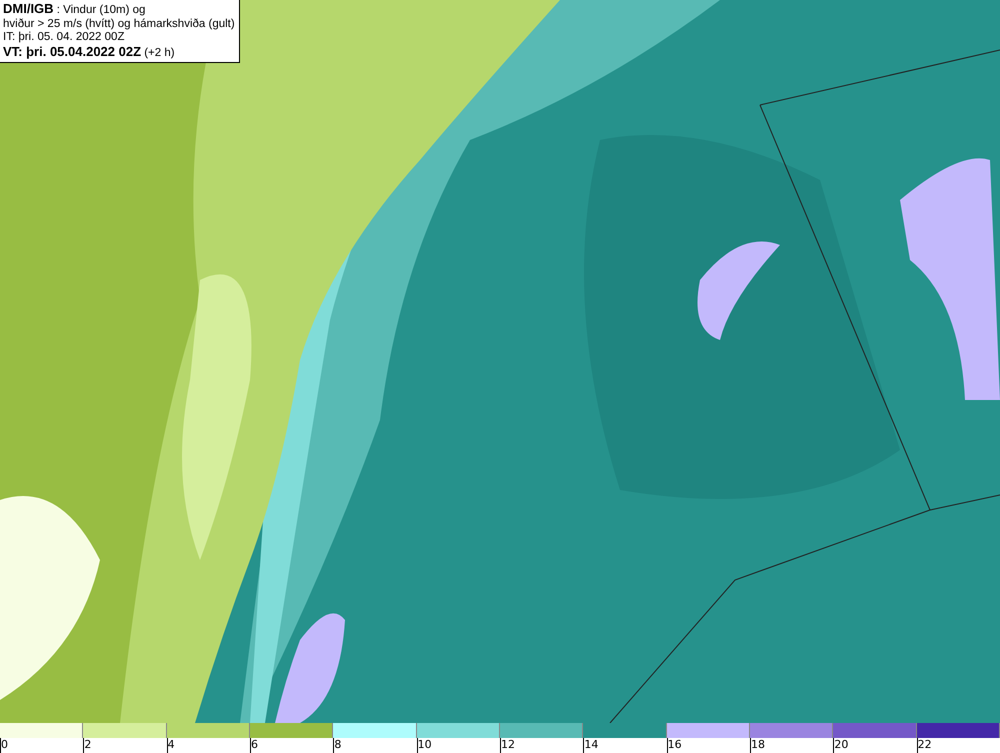 This screenshot has width=1000, height=753. What do you see at coordinates (254, 745) in the screenshot?
I see `tick-label: 6` at bounding box center [254, 745].